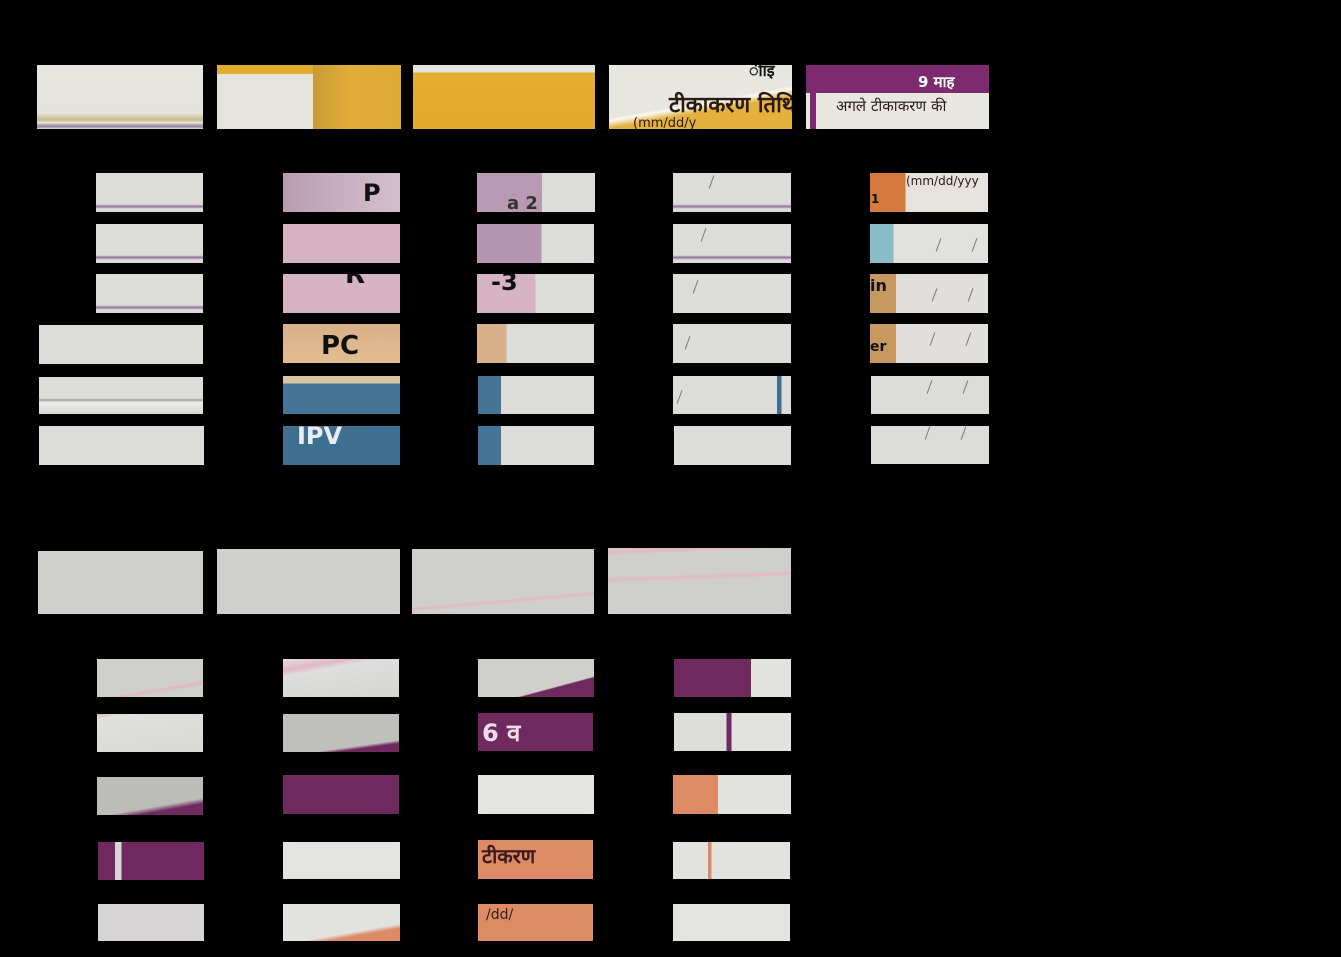 Image resolution: width=1341 pixels, height=957 pixels. What do you see at coordinates (535, 243) in the screenshot?
I see `grid-a-c3-r2` at bounding box center [535, 243].